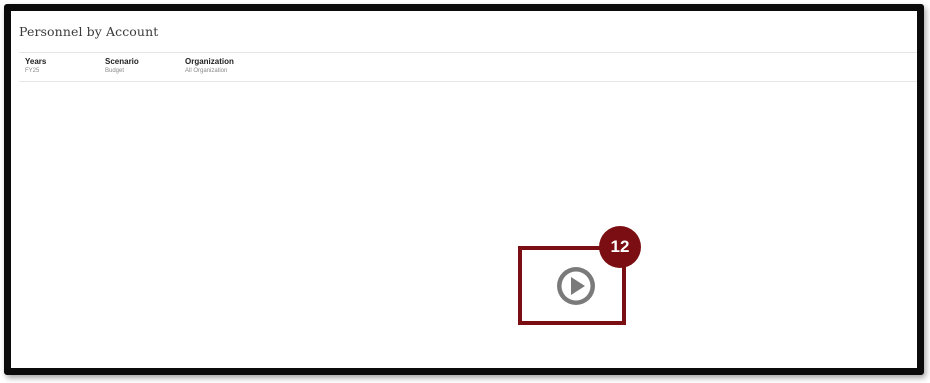  I want to click on pov-years: Years FY25, so click(35, 66).